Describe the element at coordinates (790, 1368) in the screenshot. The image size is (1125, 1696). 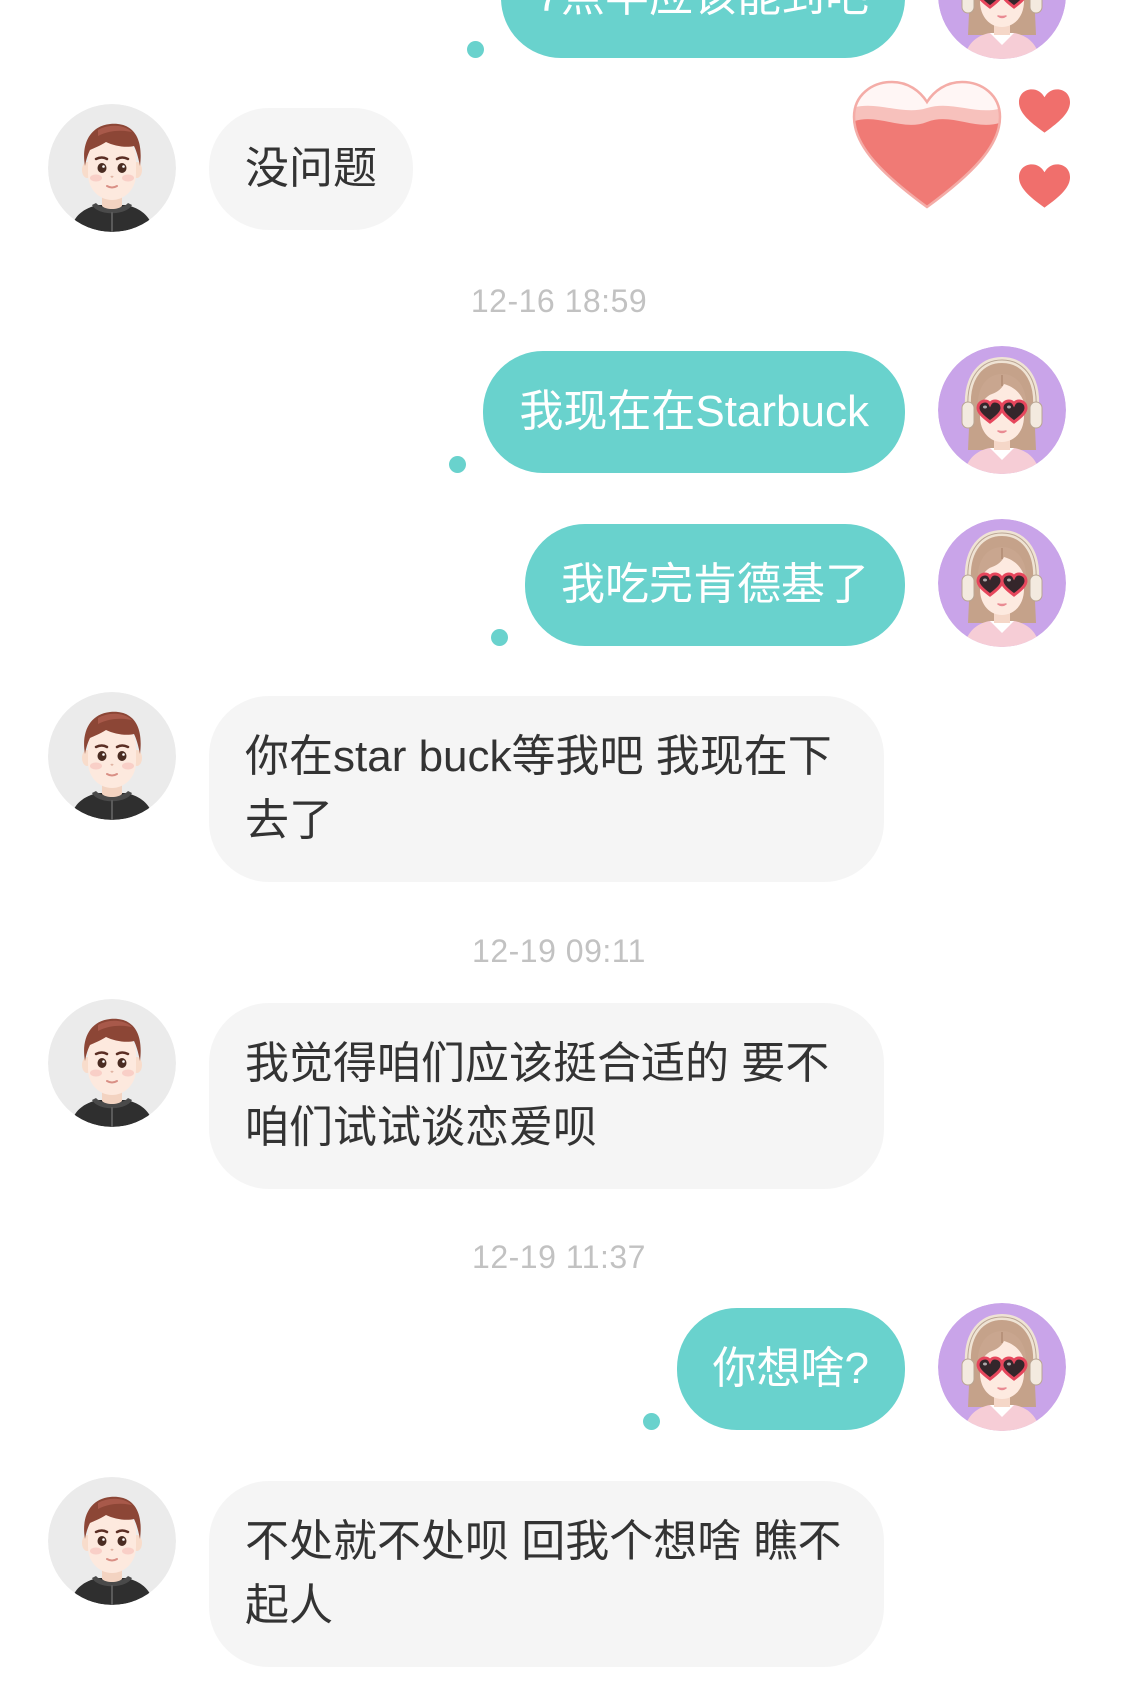
I see `message-text: 你想啥?` at that location.